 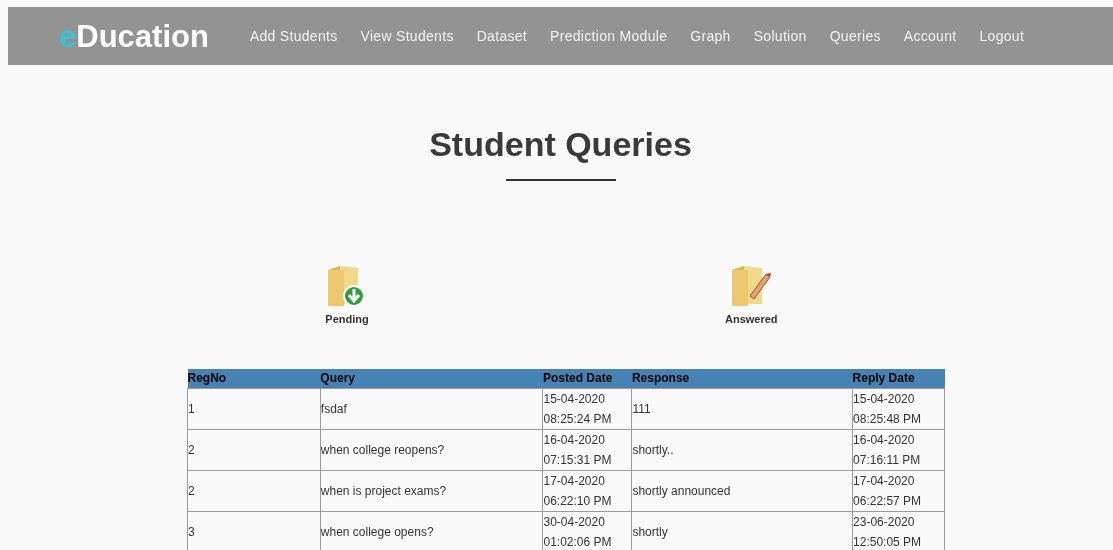 What do you see at coordinates (855, 36) in the screenshot?
I see `nav-link: Queries` at bounding box center [855, 36].